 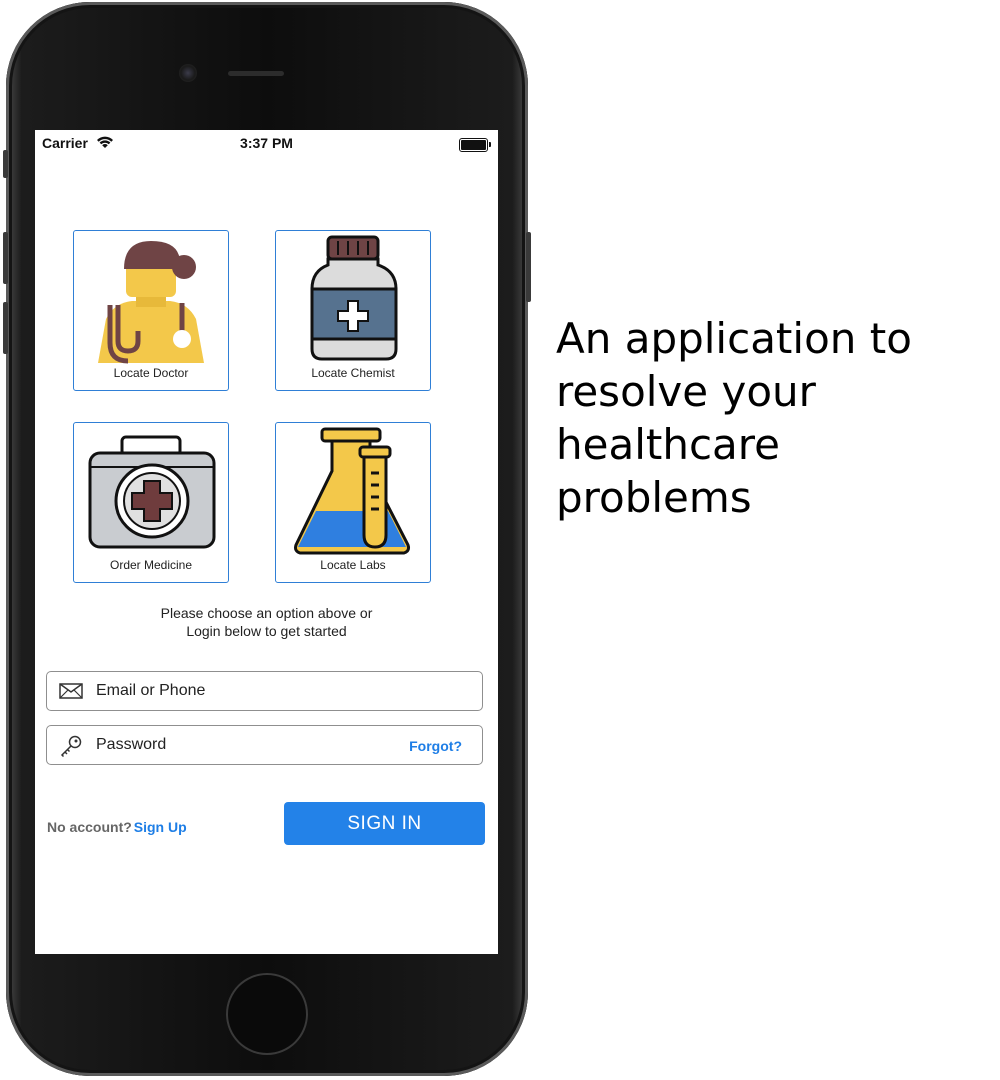 I want to click on status-time: 3:37 PM, so click(x=266, y=143).